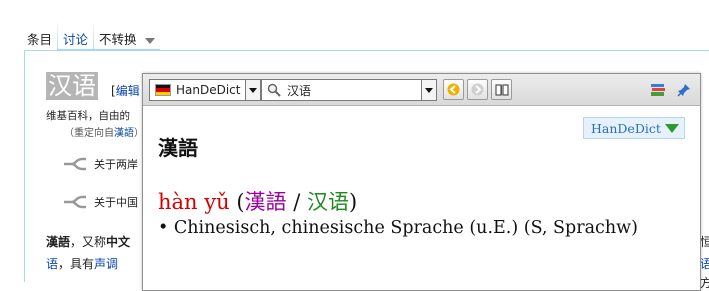 Image resolution: width=709 pixels, height=291 pixels. I want to click on chevron-down-icon, so click(149, 40).